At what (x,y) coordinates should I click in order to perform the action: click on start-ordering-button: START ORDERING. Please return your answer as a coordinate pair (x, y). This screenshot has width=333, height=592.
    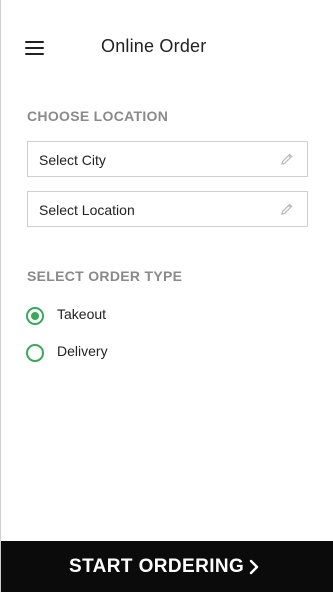
    Looking at the image, I should click on (167, 566).